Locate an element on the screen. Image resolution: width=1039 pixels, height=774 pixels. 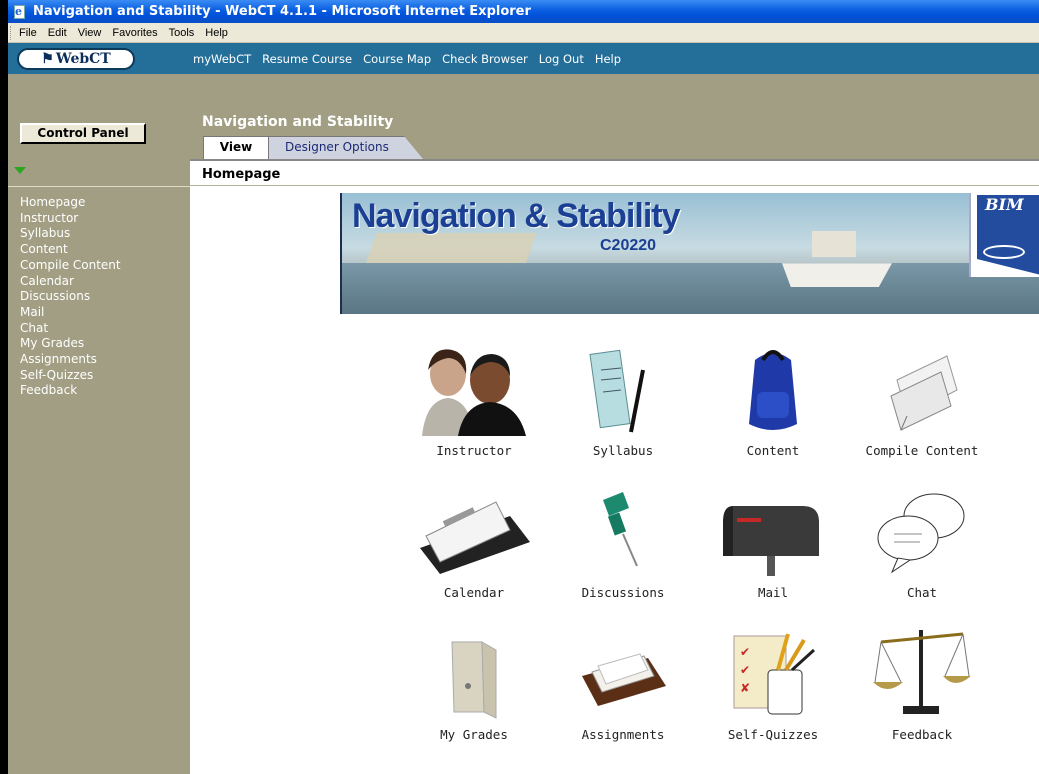
sidebar-item-instructor: Instructor is located at coordinates (70, 219).